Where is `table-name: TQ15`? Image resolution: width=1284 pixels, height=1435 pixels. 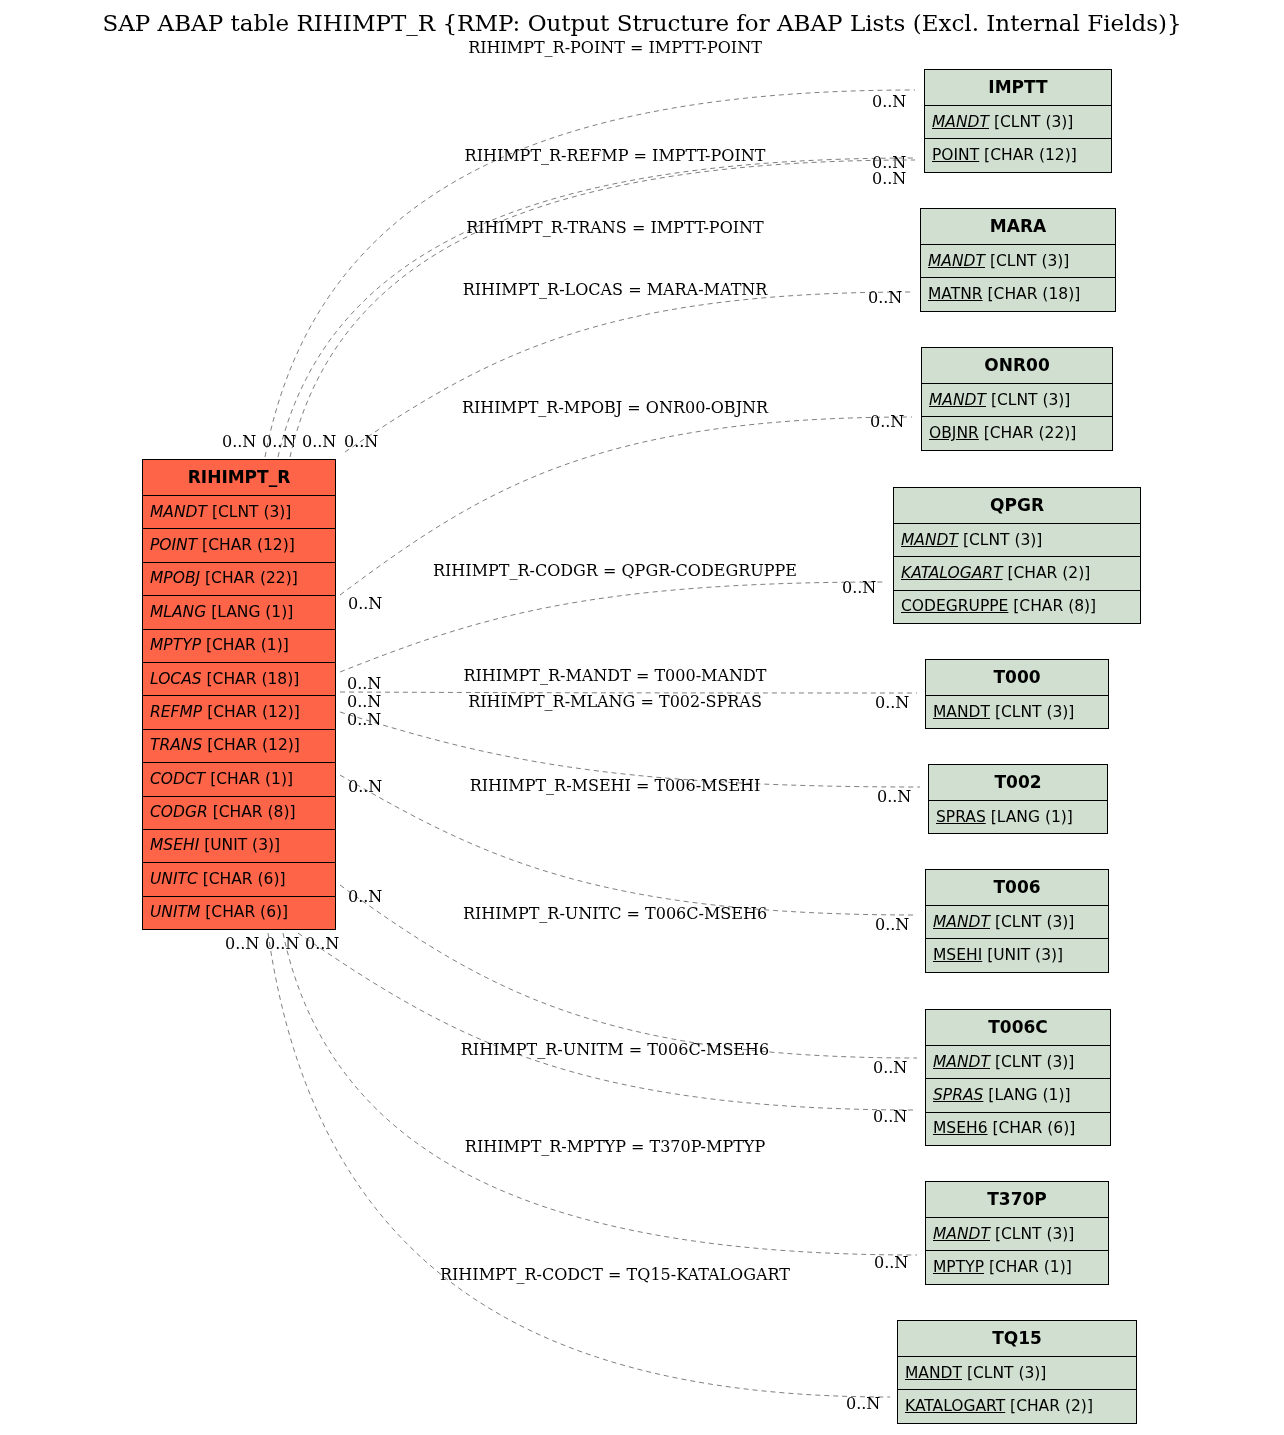
table-name: TQ15 is located at coordinates (1017, 1338).